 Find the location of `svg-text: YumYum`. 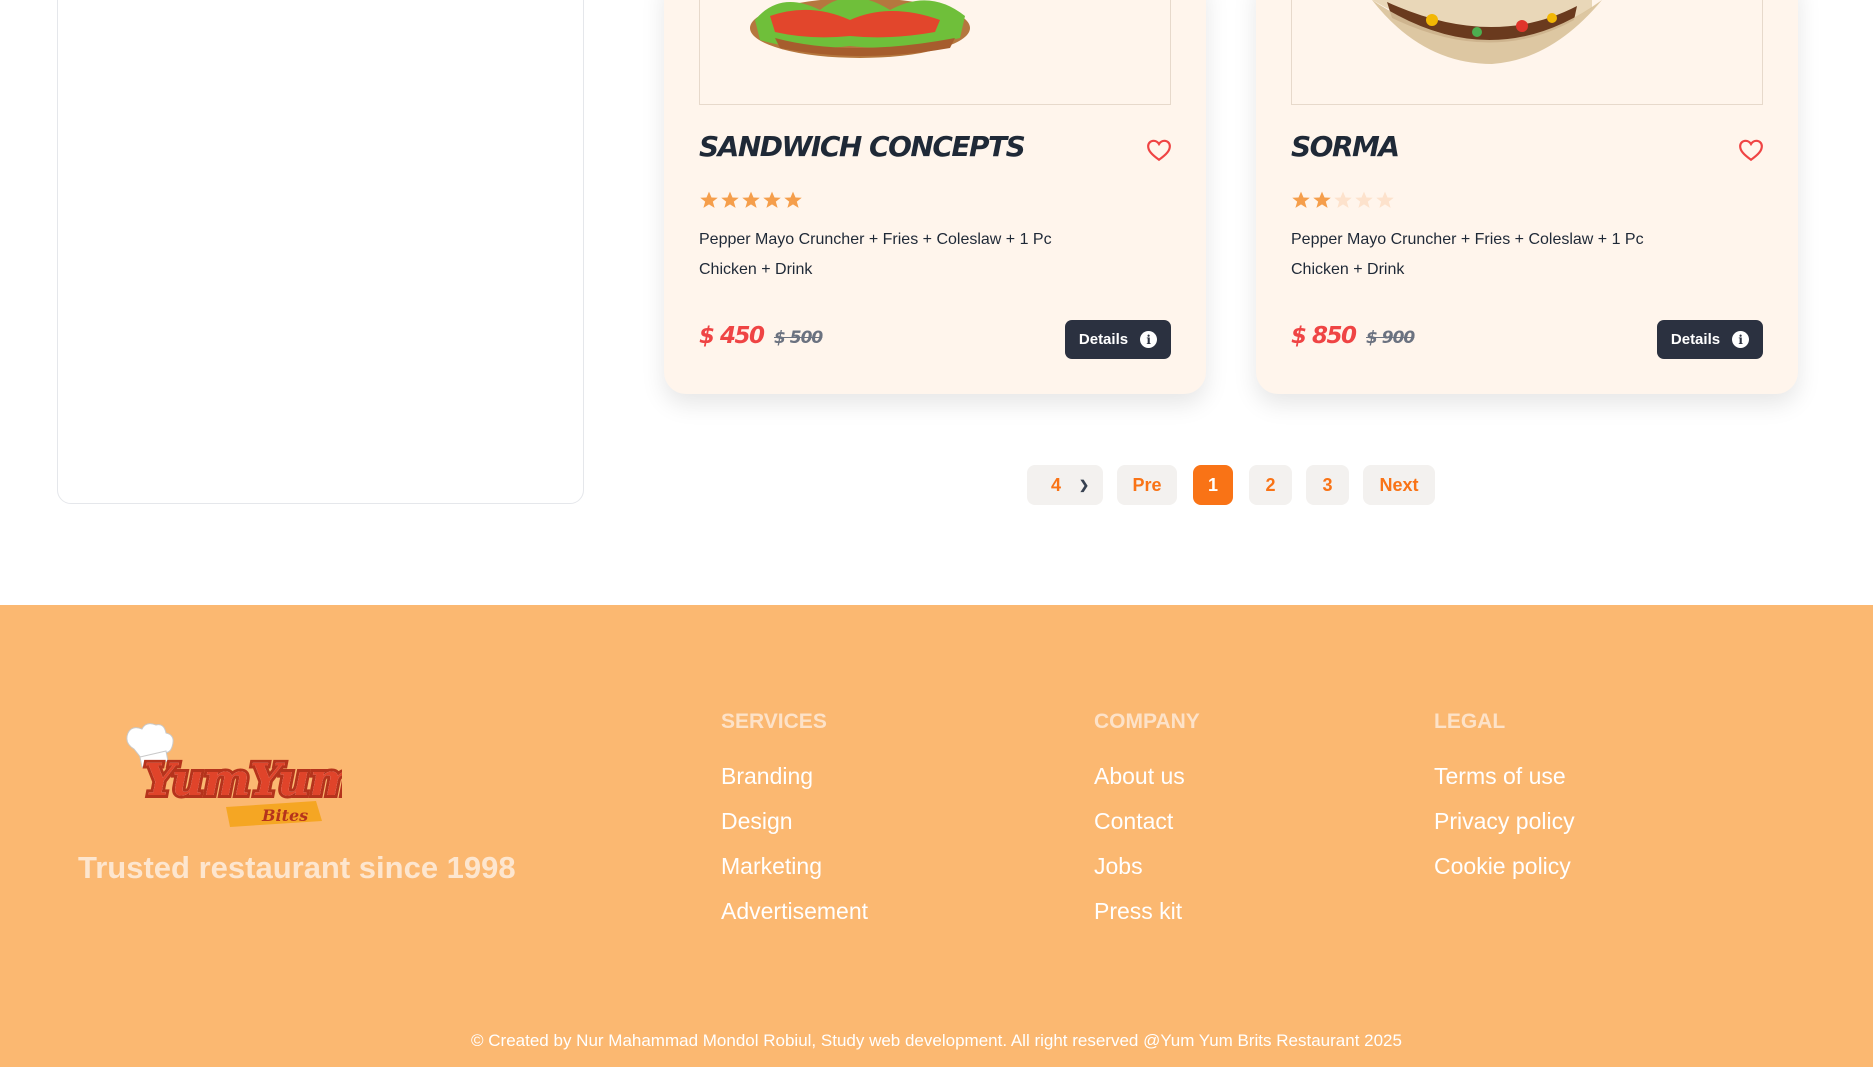

svg-text: YumYum is located at coordinates (243, 780).